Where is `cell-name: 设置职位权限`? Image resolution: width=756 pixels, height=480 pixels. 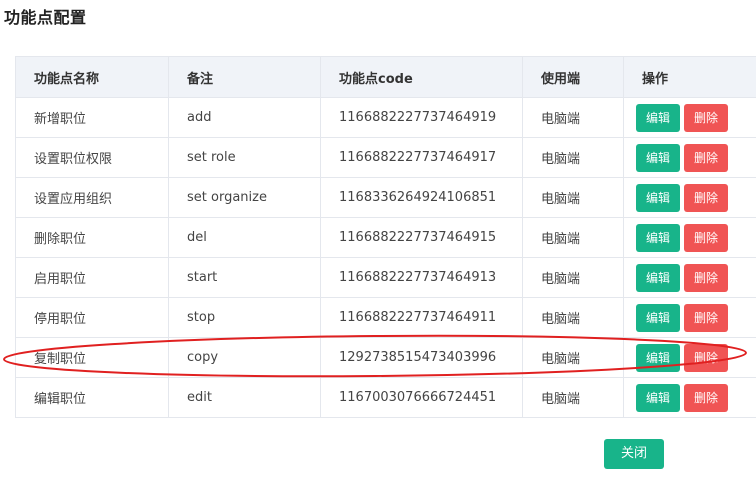 cell-name: 设置职位权限 is located at coordinates (92, 157).